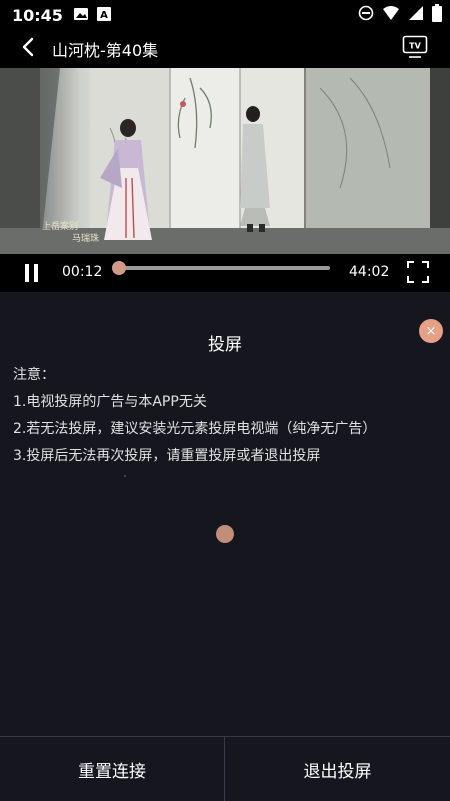  Describe the element at coordinates (81, 15) in the screenshot. I see `image-icon` at that location.